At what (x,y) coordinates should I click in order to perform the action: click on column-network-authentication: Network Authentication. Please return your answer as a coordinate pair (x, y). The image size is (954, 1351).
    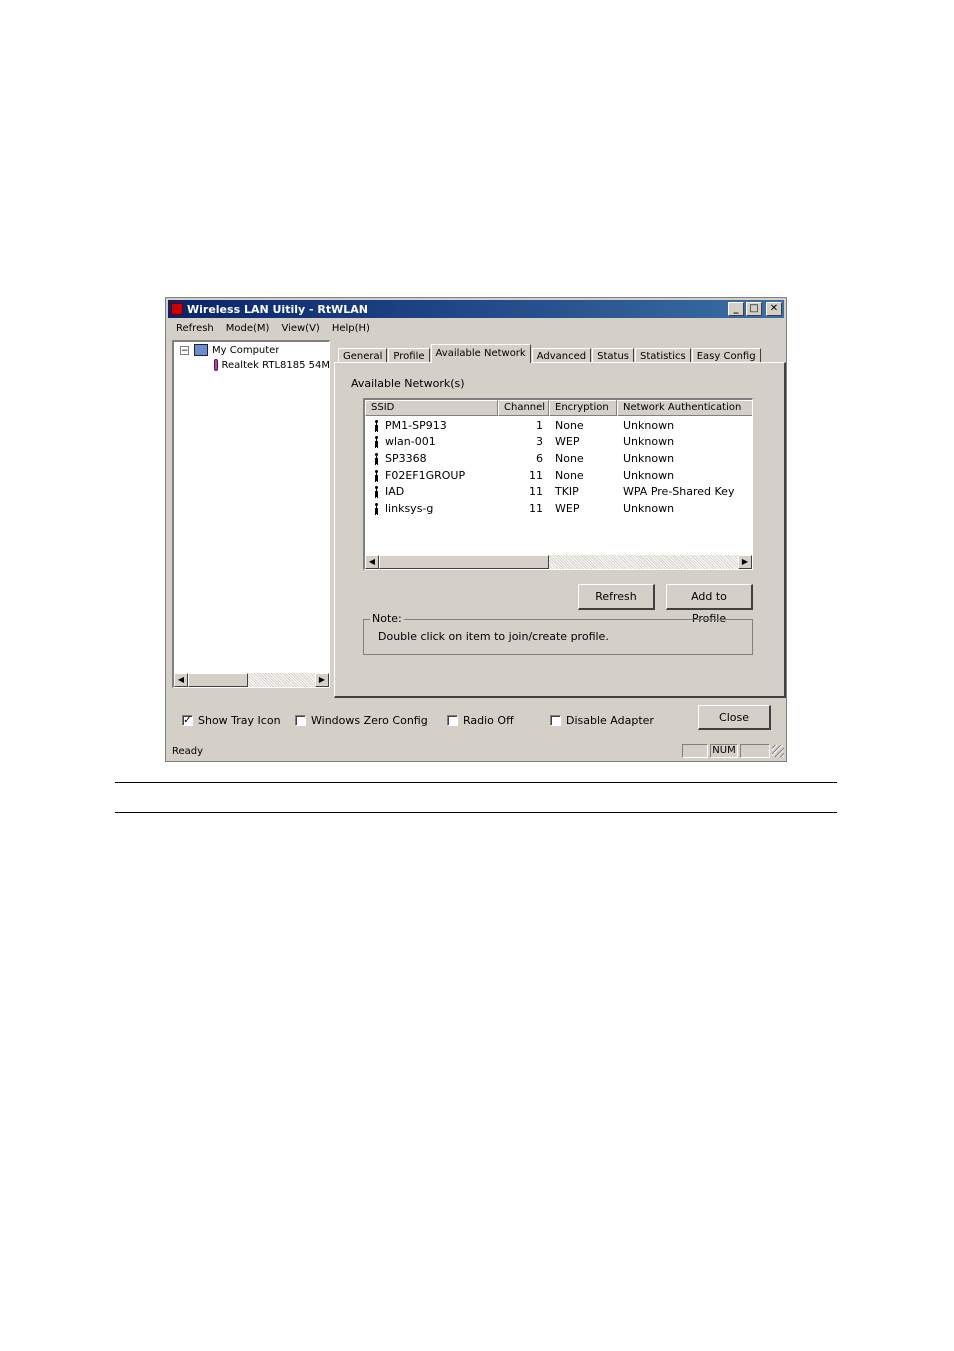
    Looking at the image, I should click on (684, 408).